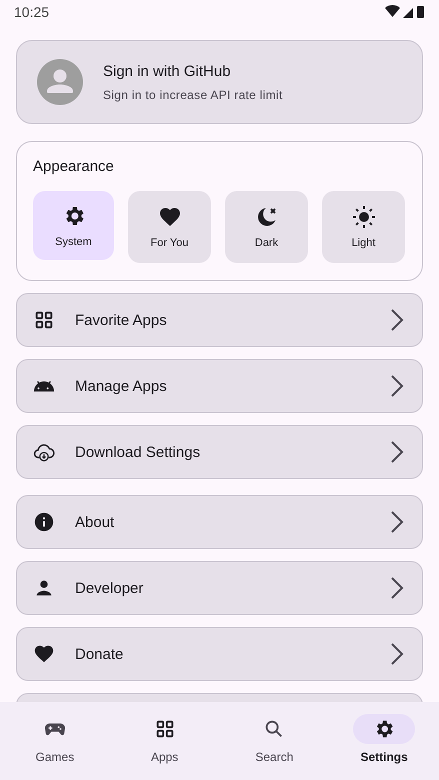 This screenshot has height=780, width=439. What do you see at coordinates (60, 82) in the screenshot?
I see `avatar-icon` at bounding box center [60, 82].